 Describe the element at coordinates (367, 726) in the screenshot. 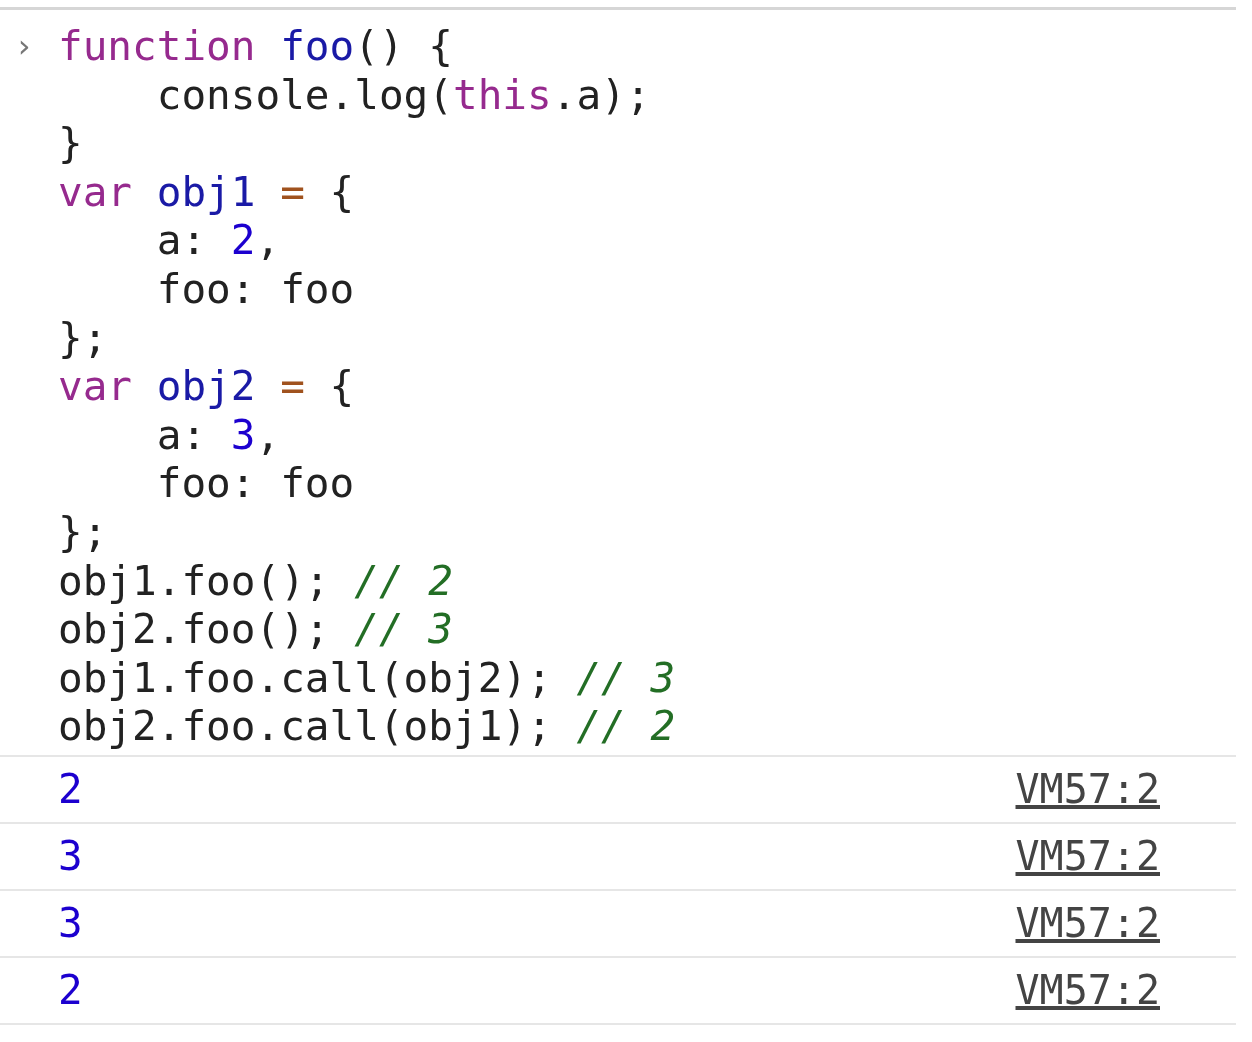

I see `code-line: obj2.foo.call(obj1); // 2` at that location.